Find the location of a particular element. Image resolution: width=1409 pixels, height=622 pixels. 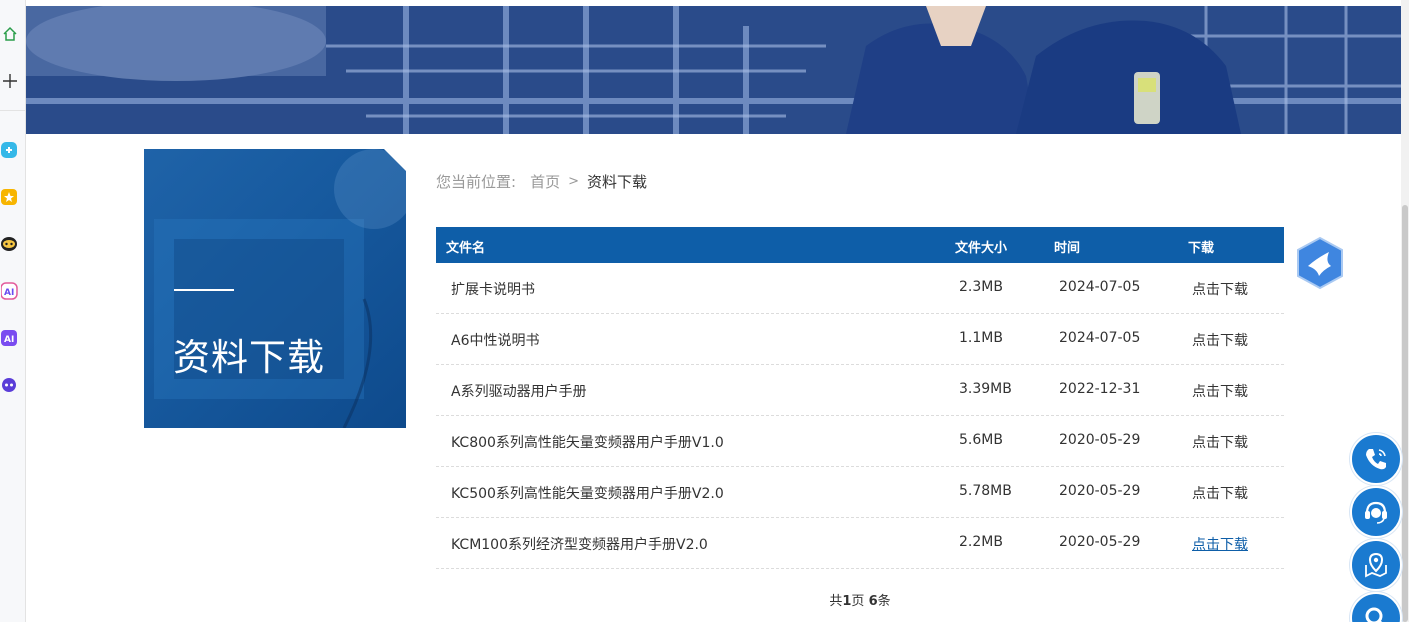

page-scrollbar is located at coordinates (1405, 311).